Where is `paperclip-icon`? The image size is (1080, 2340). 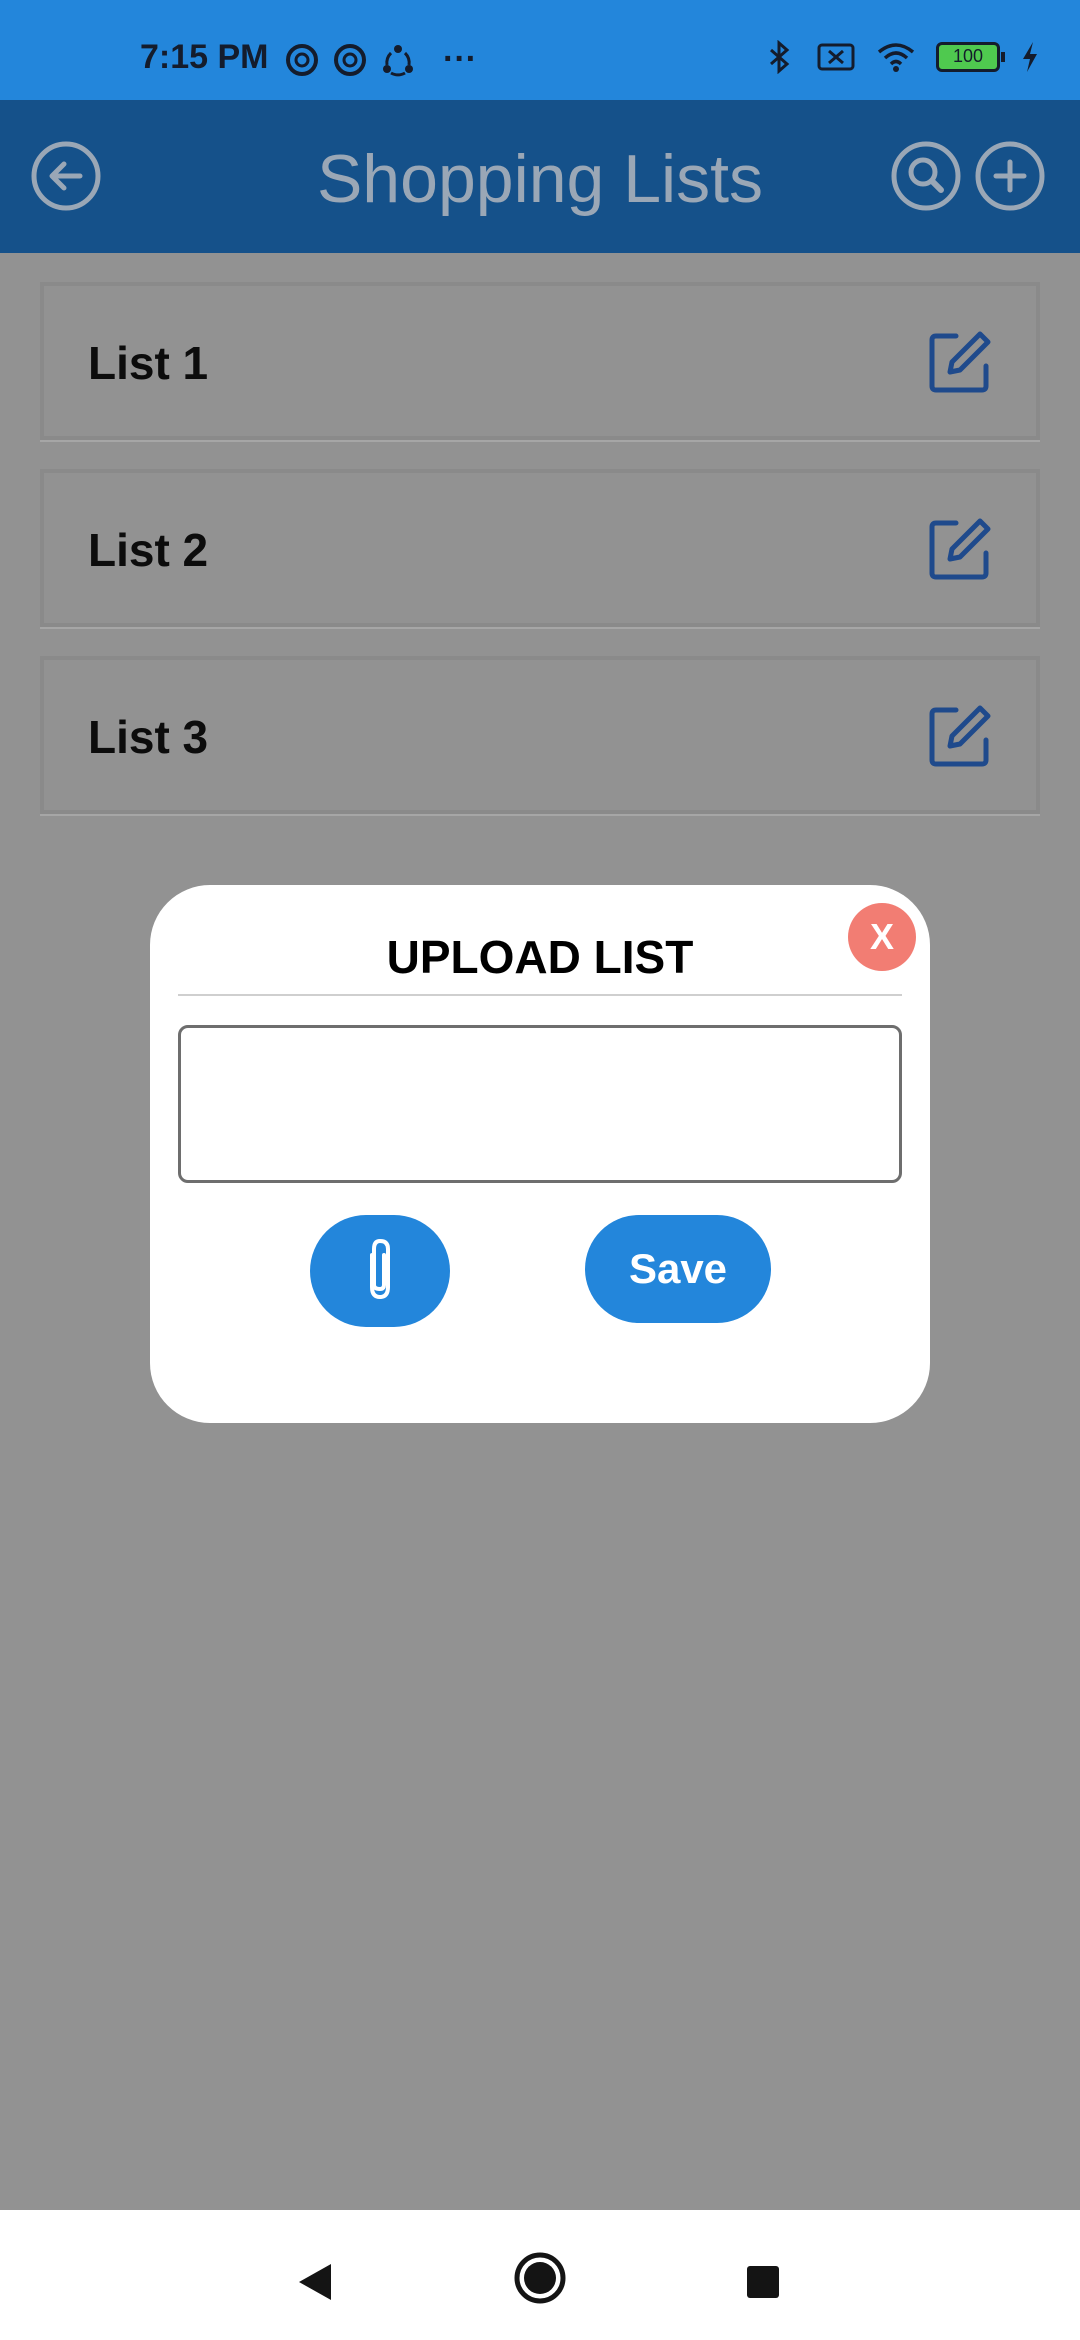 paperclip-icon is located at coordinates (380, 1269).